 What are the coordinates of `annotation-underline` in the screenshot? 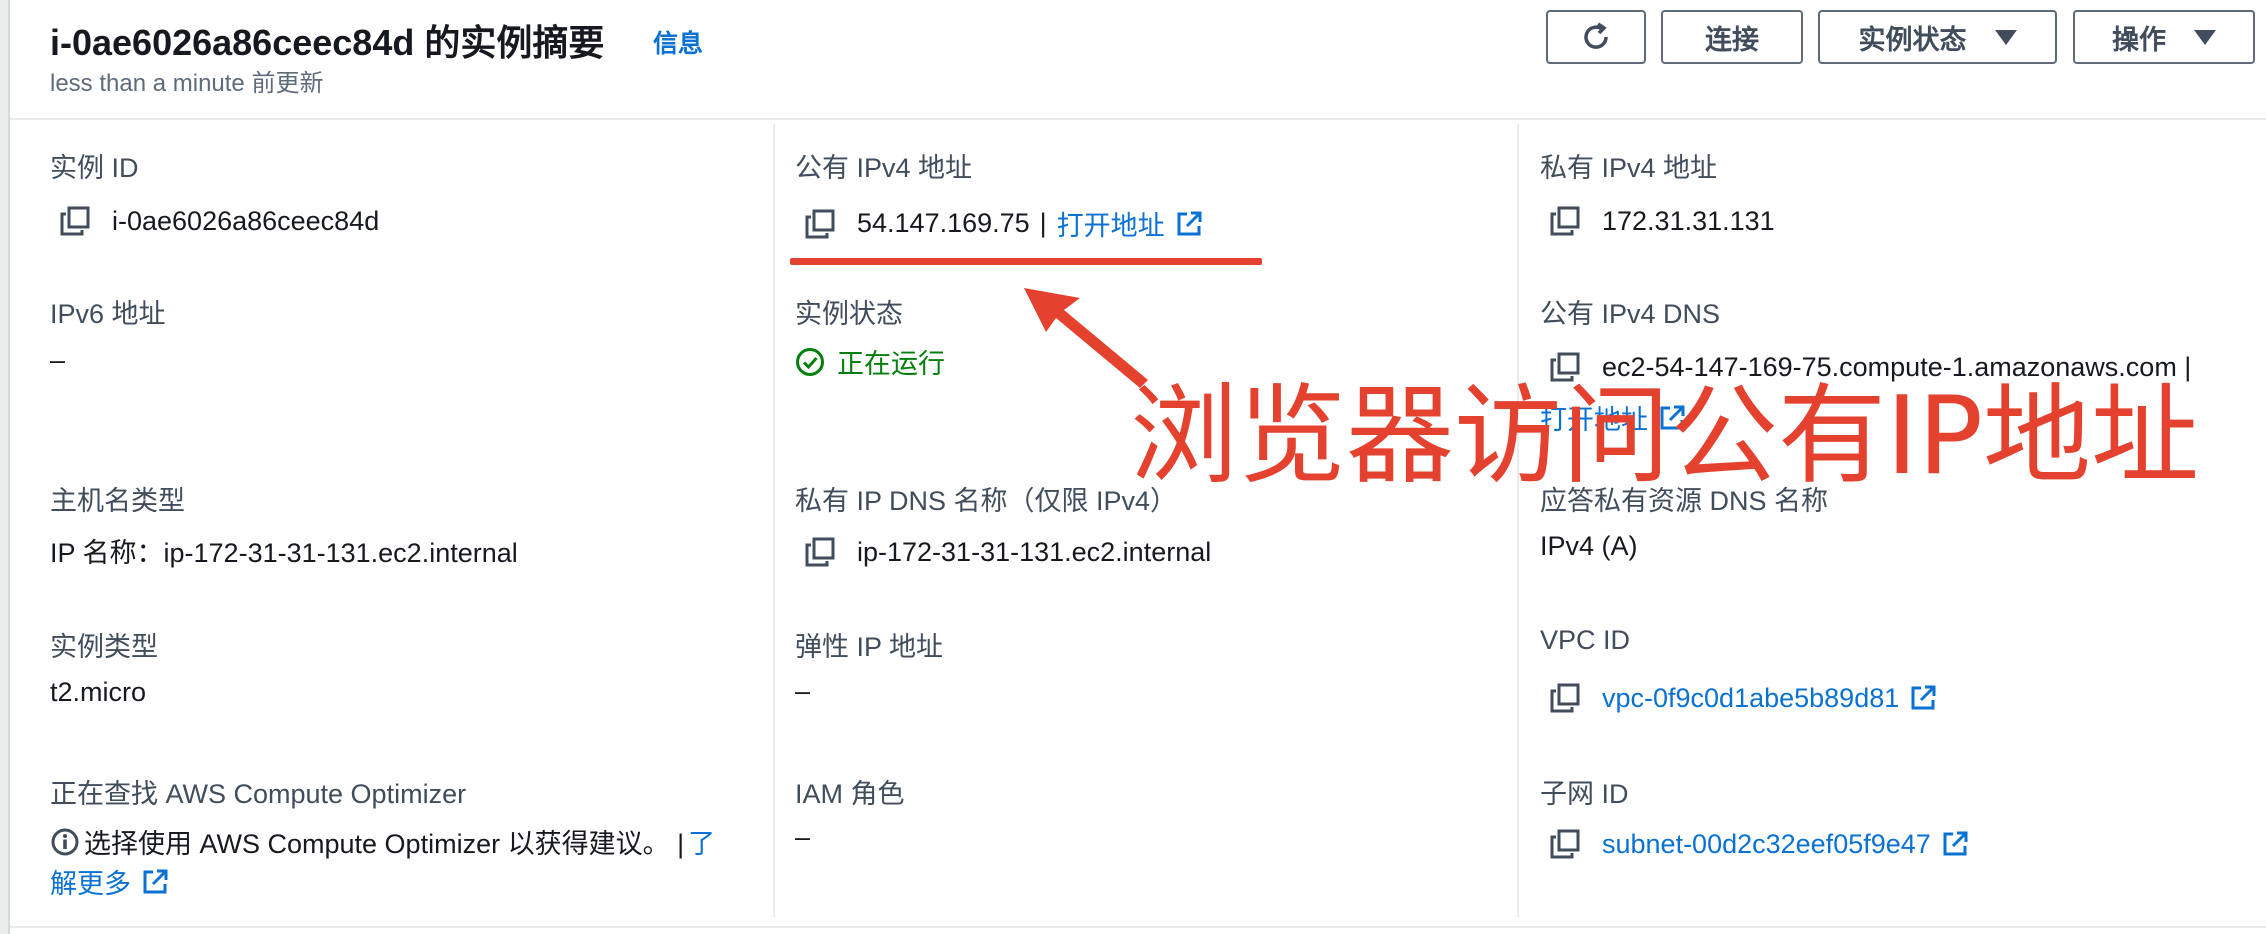 It's located at (1026, 261).